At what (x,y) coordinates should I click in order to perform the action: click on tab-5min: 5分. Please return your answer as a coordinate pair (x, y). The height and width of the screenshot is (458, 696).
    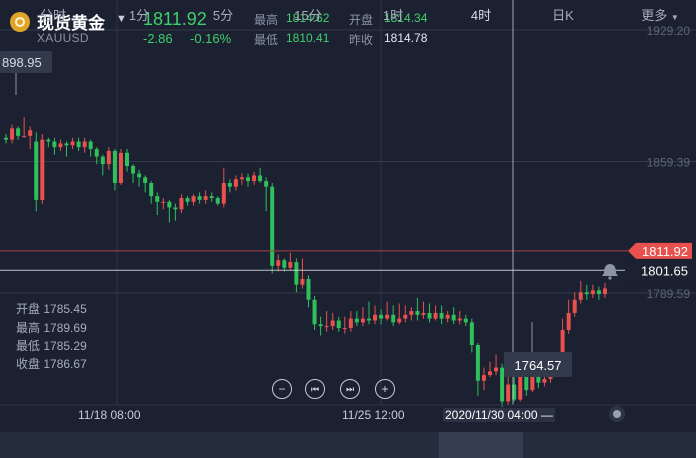
    Looking at the image, I should click on (223, 14).